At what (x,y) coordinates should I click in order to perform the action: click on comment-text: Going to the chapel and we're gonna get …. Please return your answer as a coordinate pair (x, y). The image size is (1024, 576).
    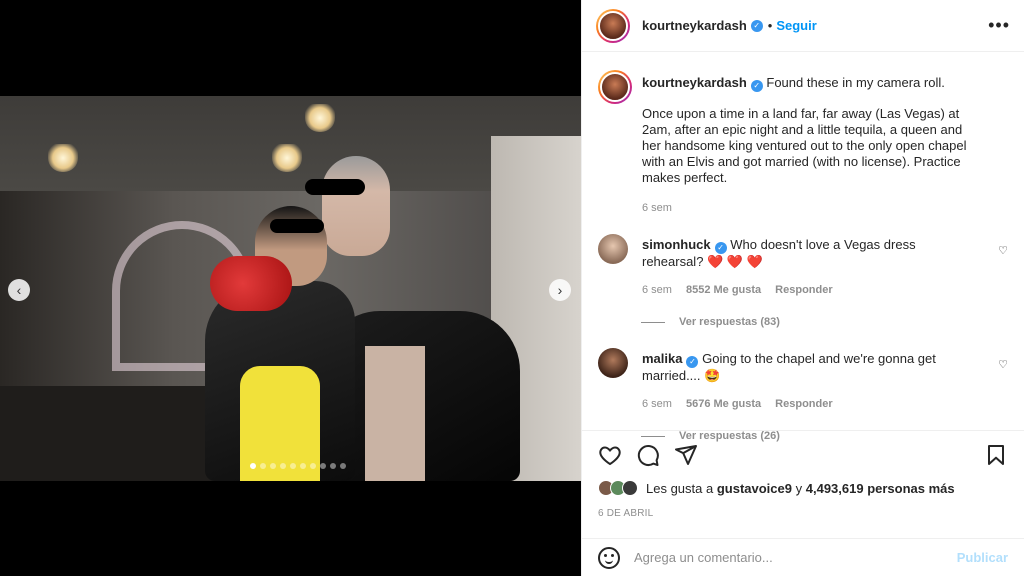
    Looking at the image, I should click on (789, 367).